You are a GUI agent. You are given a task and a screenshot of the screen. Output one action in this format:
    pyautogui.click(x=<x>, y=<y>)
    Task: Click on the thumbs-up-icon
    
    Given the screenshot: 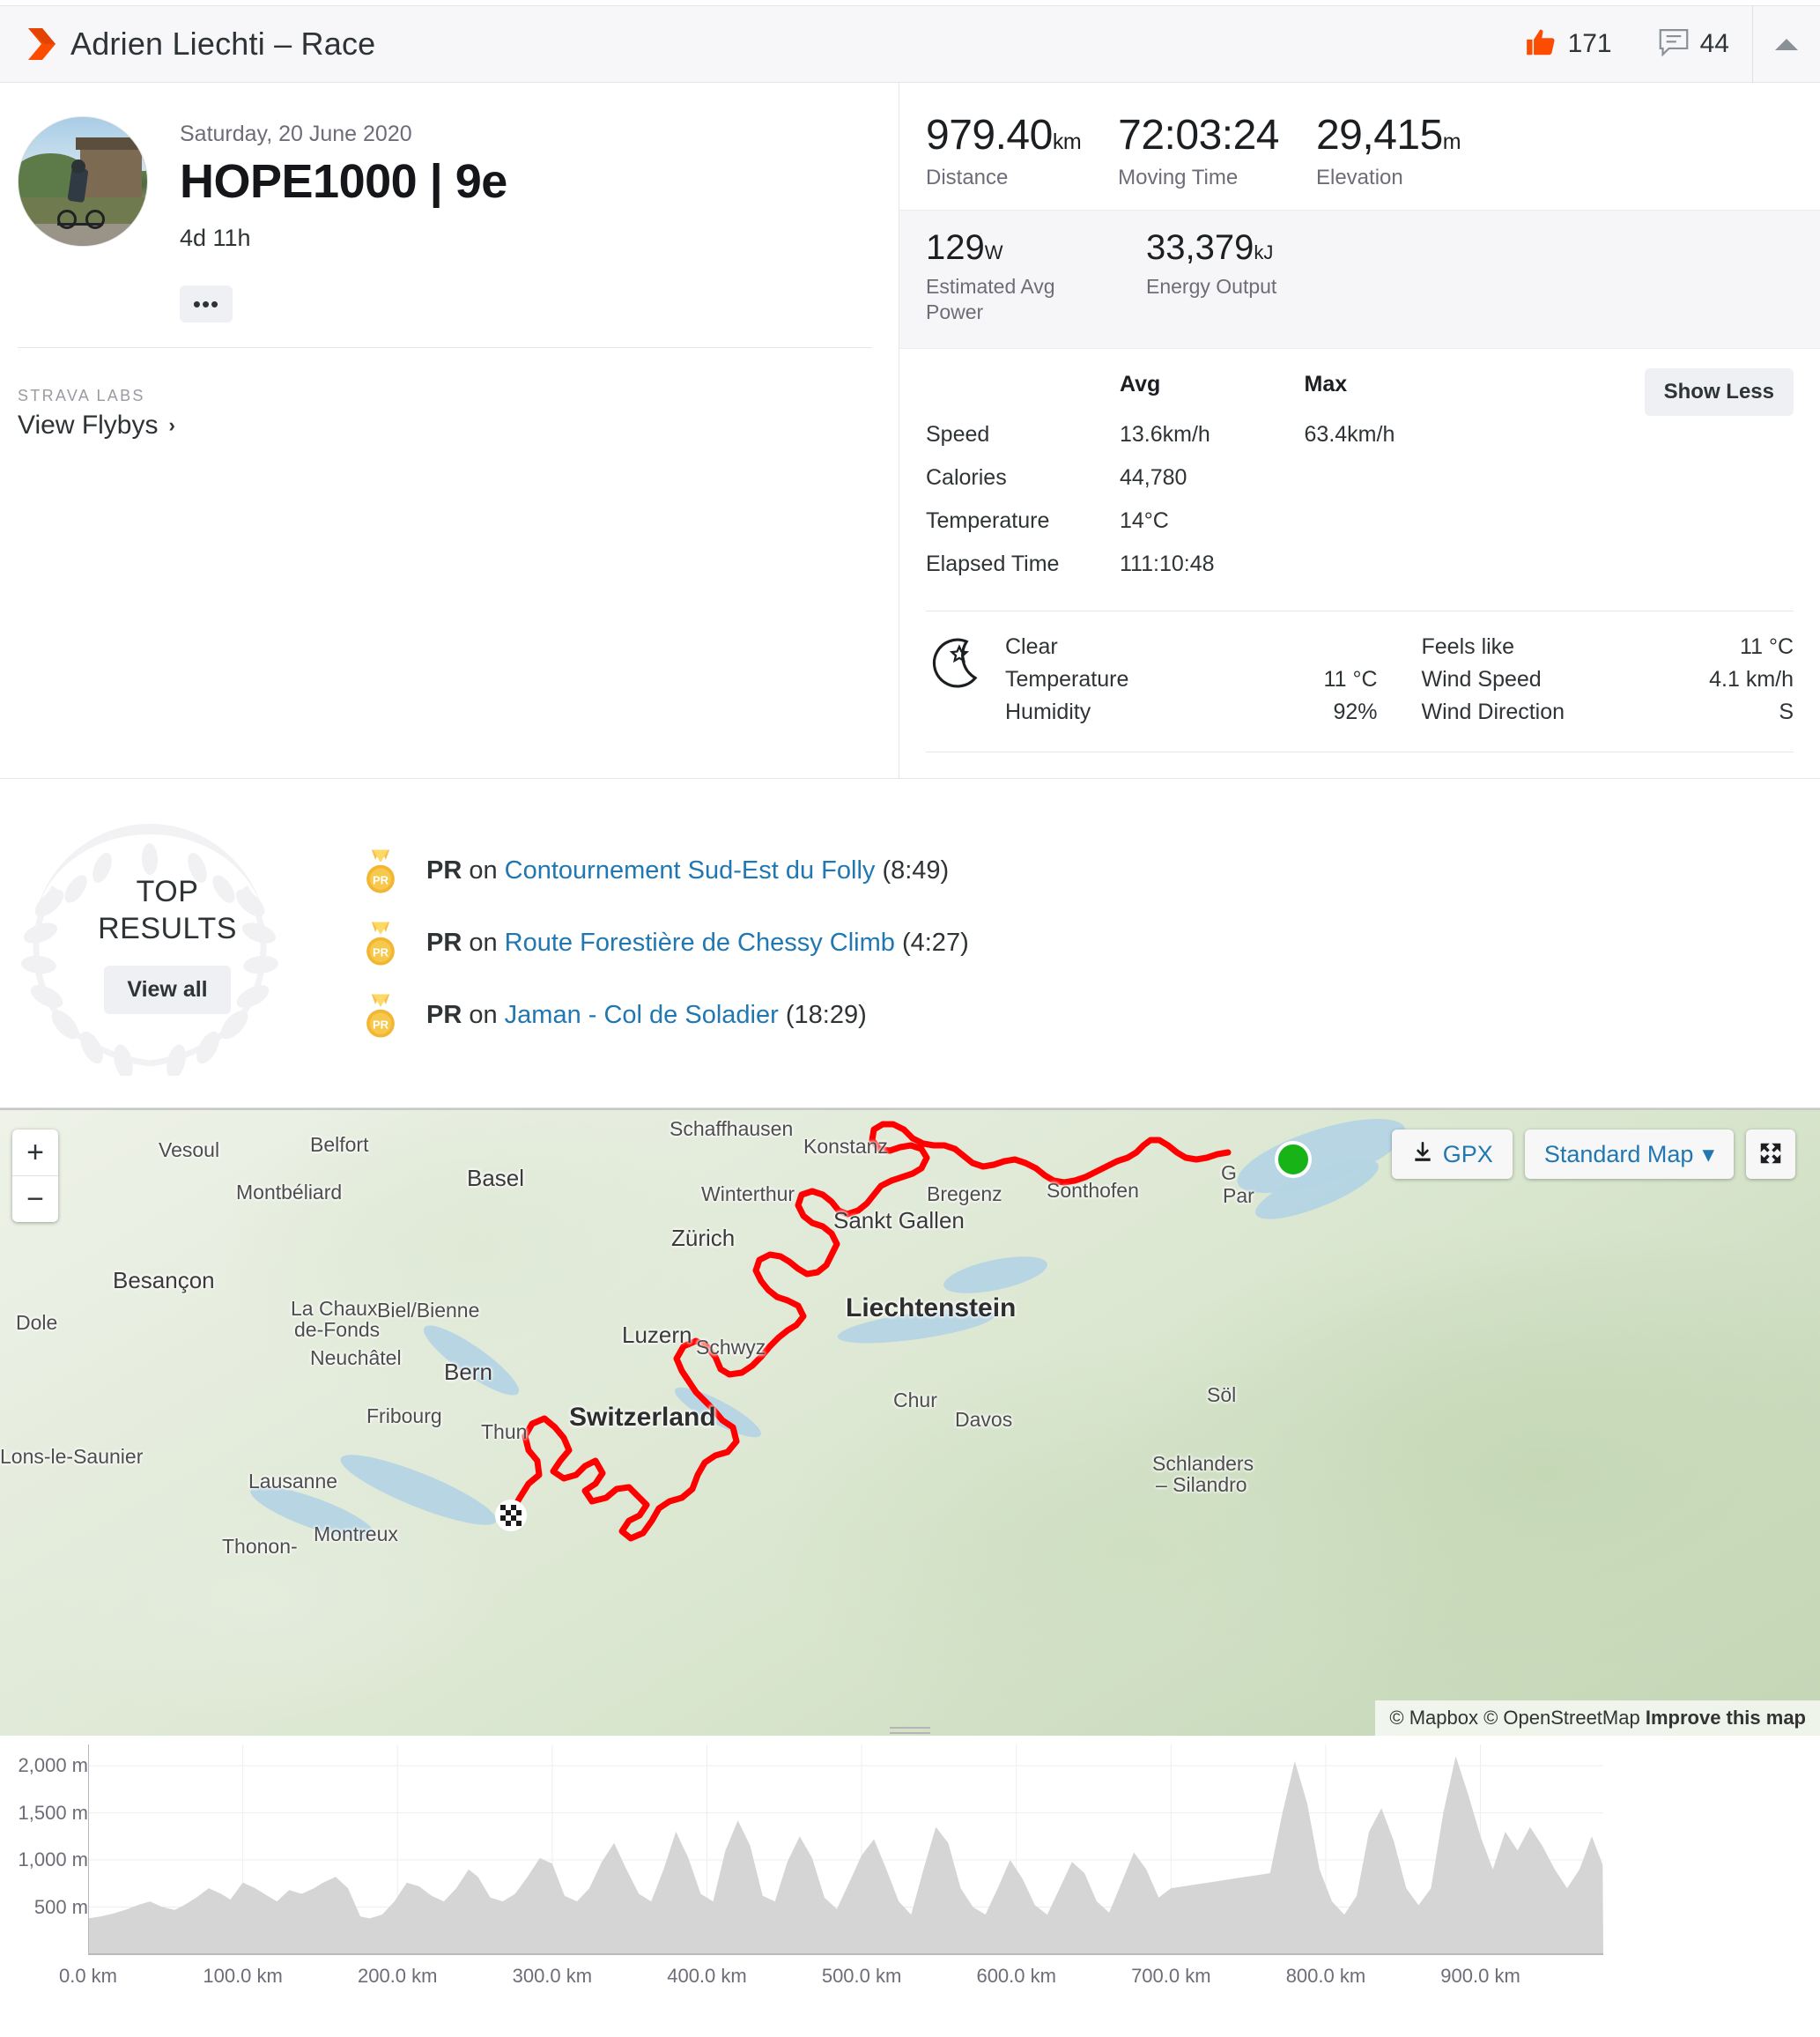 What is the action you would take?
    pyautogui.click(x=1540, y=44)
    